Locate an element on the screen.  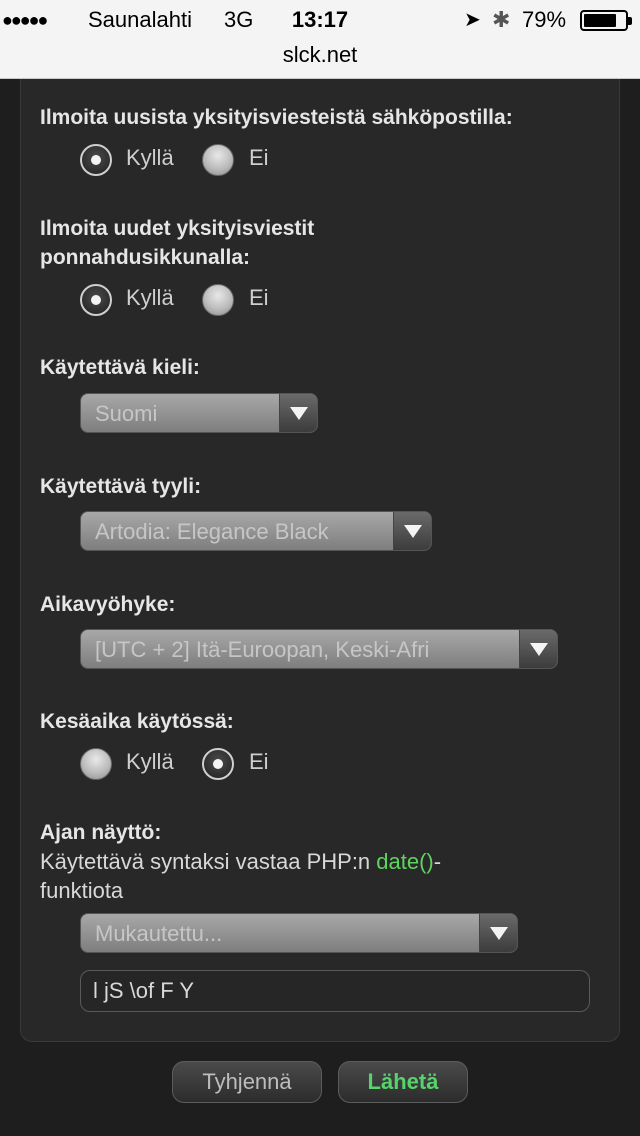
style-select: Artodia: Elegance Black is located at coordinates (256, 531).